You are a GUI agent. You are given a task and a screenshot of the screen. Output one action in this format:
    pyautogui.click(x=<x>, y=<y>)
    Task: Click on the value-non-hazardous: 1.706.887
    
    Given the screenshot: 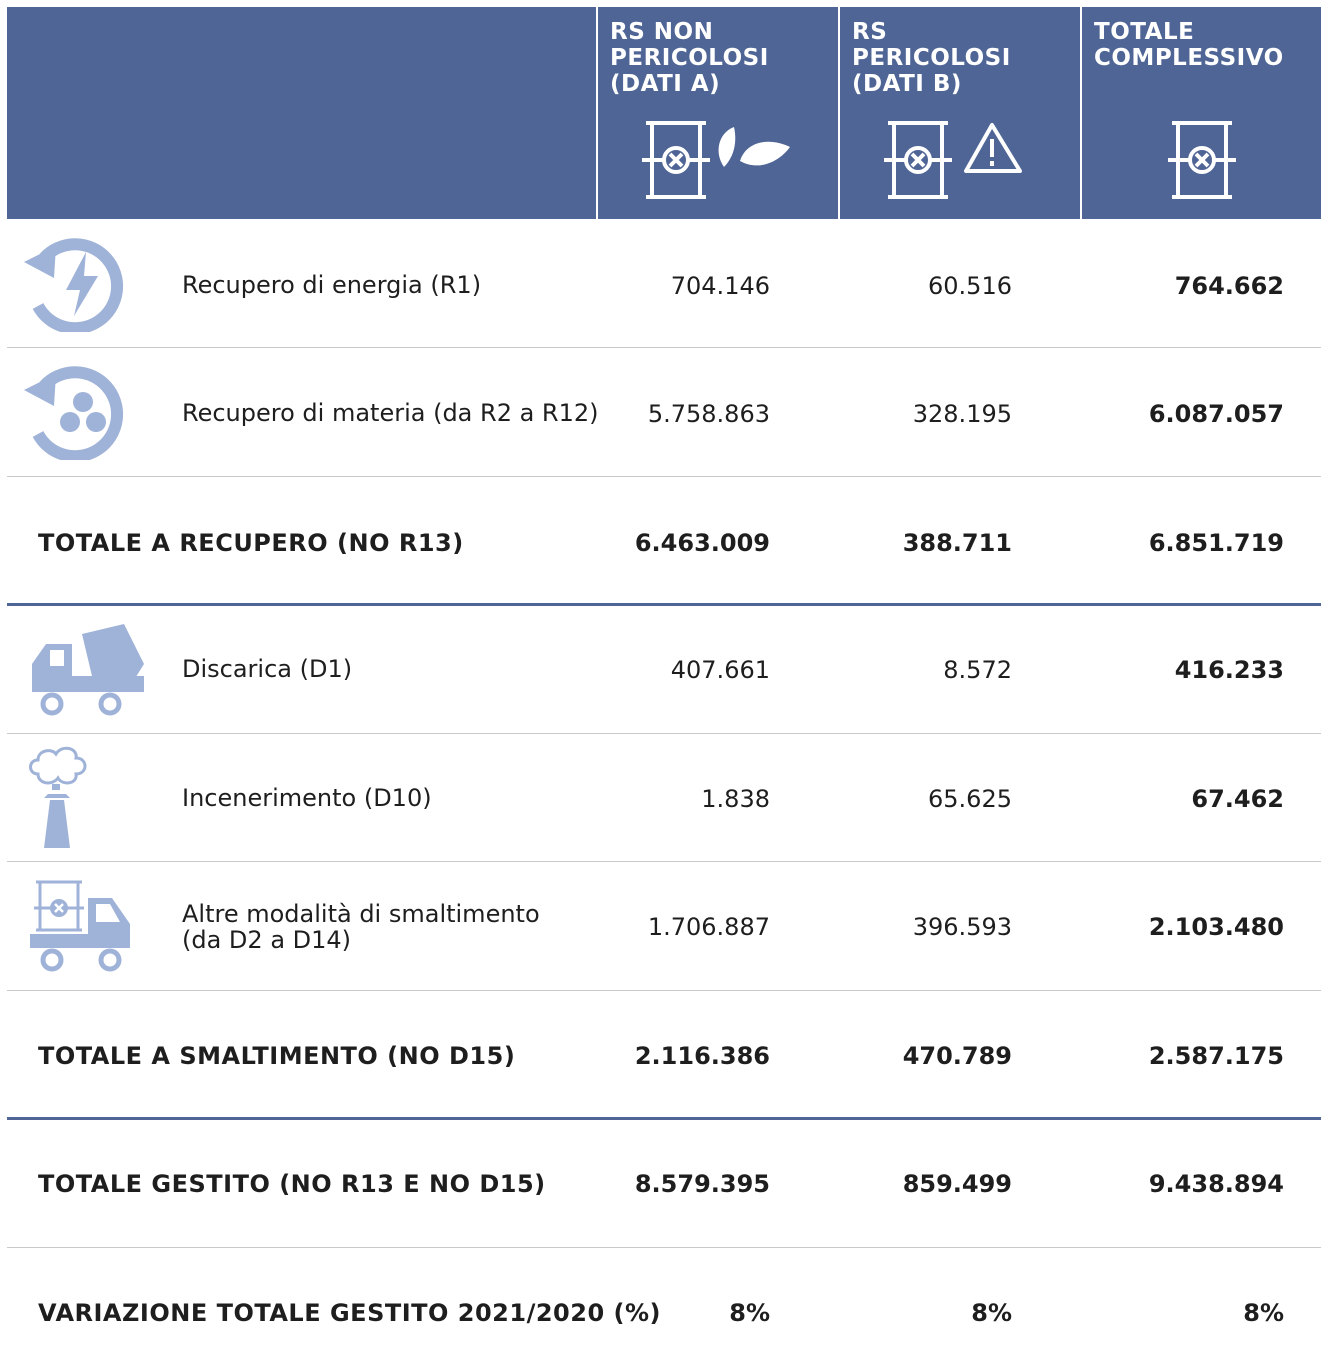 What is the action you would take?
    pyautogui.click(x=708, y=927)
    